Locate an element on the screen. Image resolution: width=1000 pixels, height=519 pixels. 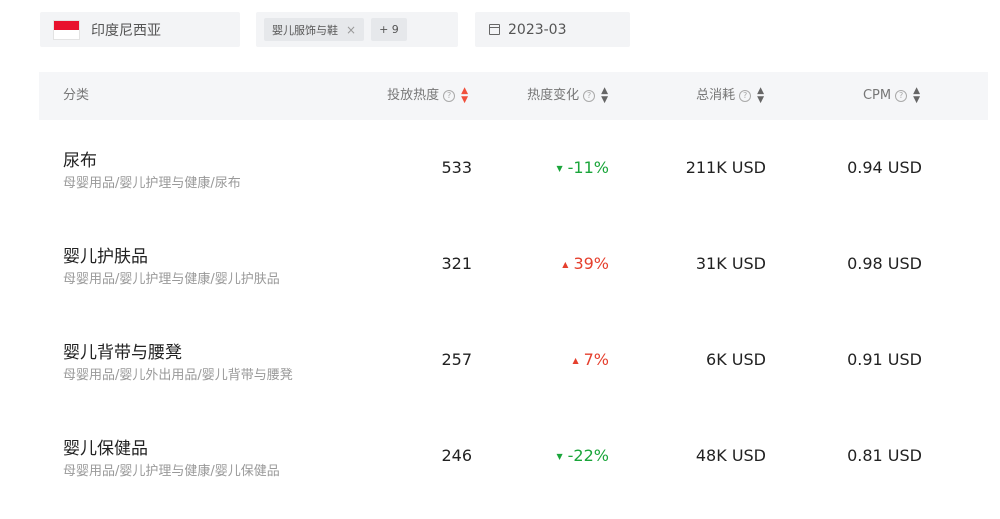
country-label: 印度尼西亚 is located at coordinates (126, 30).